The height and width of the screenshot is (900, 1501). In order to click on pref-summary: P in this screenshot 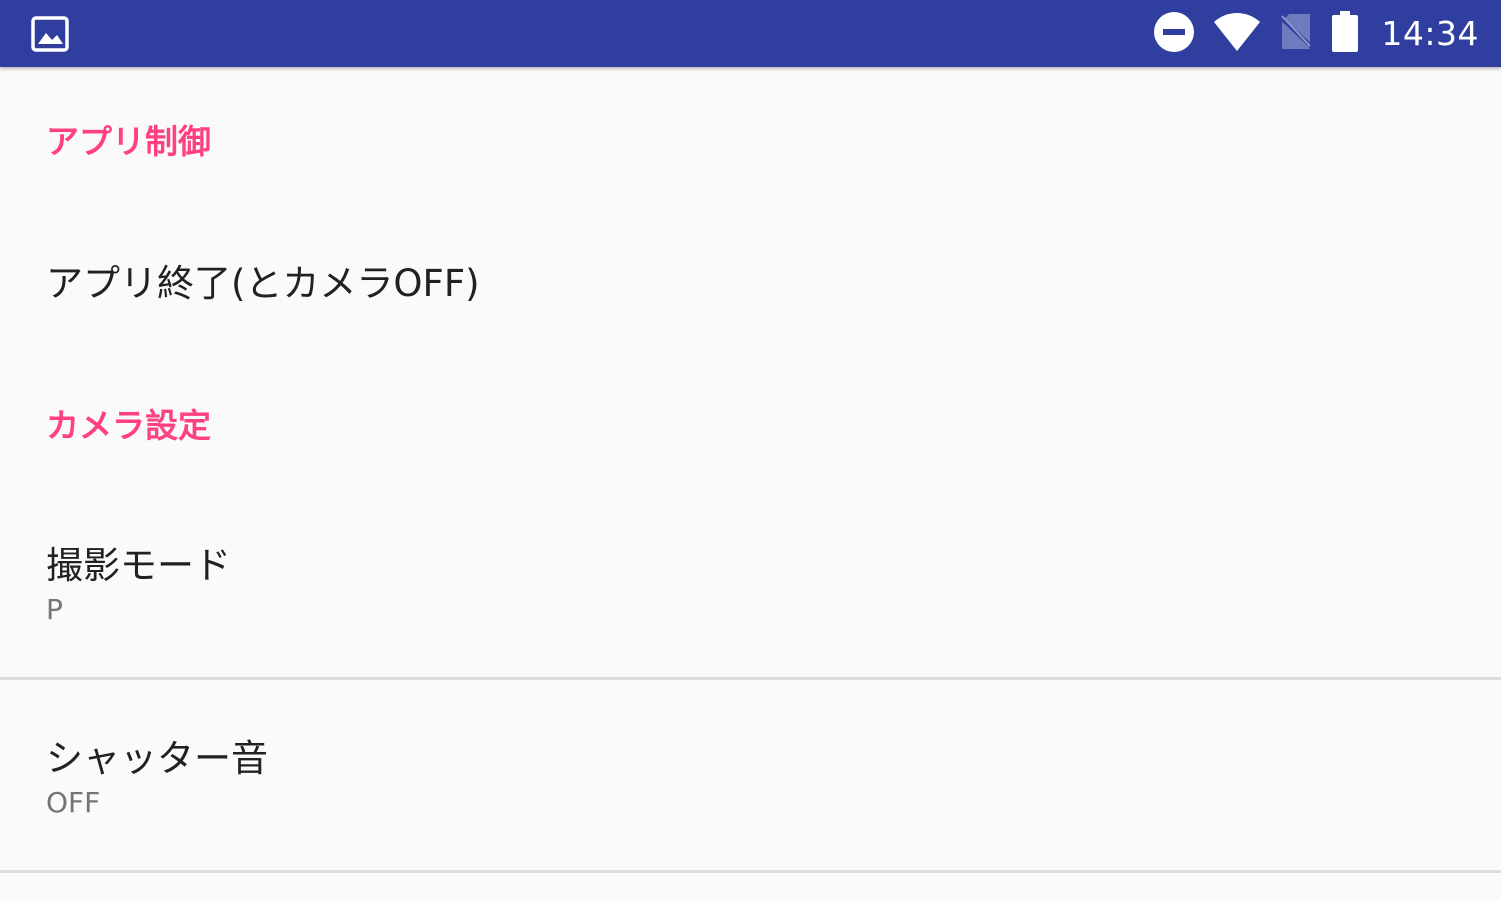, I will do `click(54, 609)`.